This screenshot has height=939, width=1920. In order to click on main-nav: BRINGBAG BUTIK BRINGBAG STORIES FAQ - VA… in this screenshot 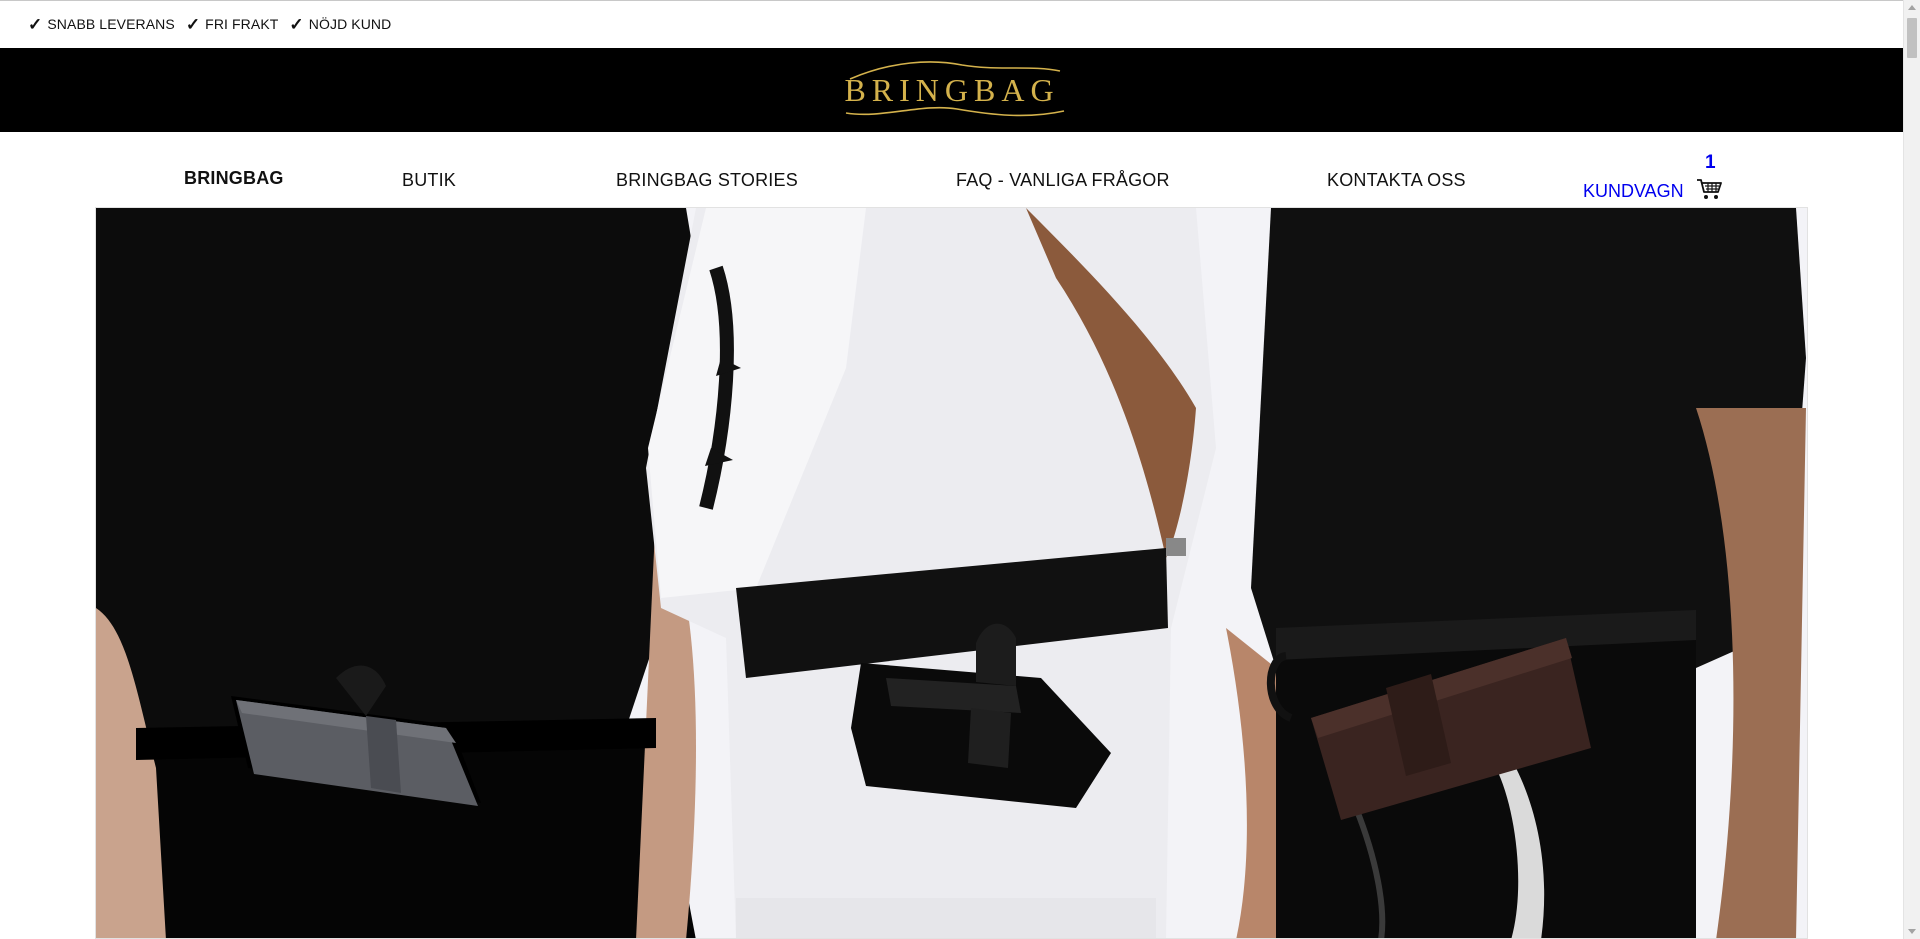, I will do `click(951, 169)`.